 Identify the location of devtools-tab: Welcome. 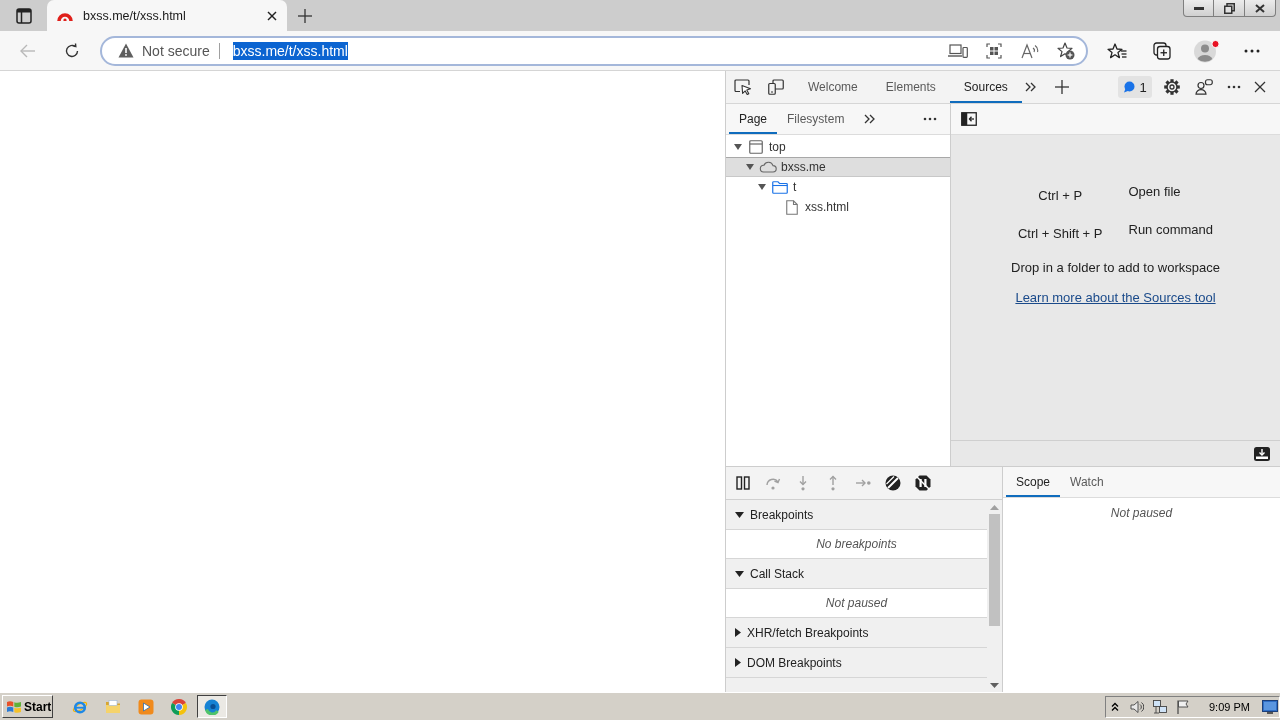
(833, 87).